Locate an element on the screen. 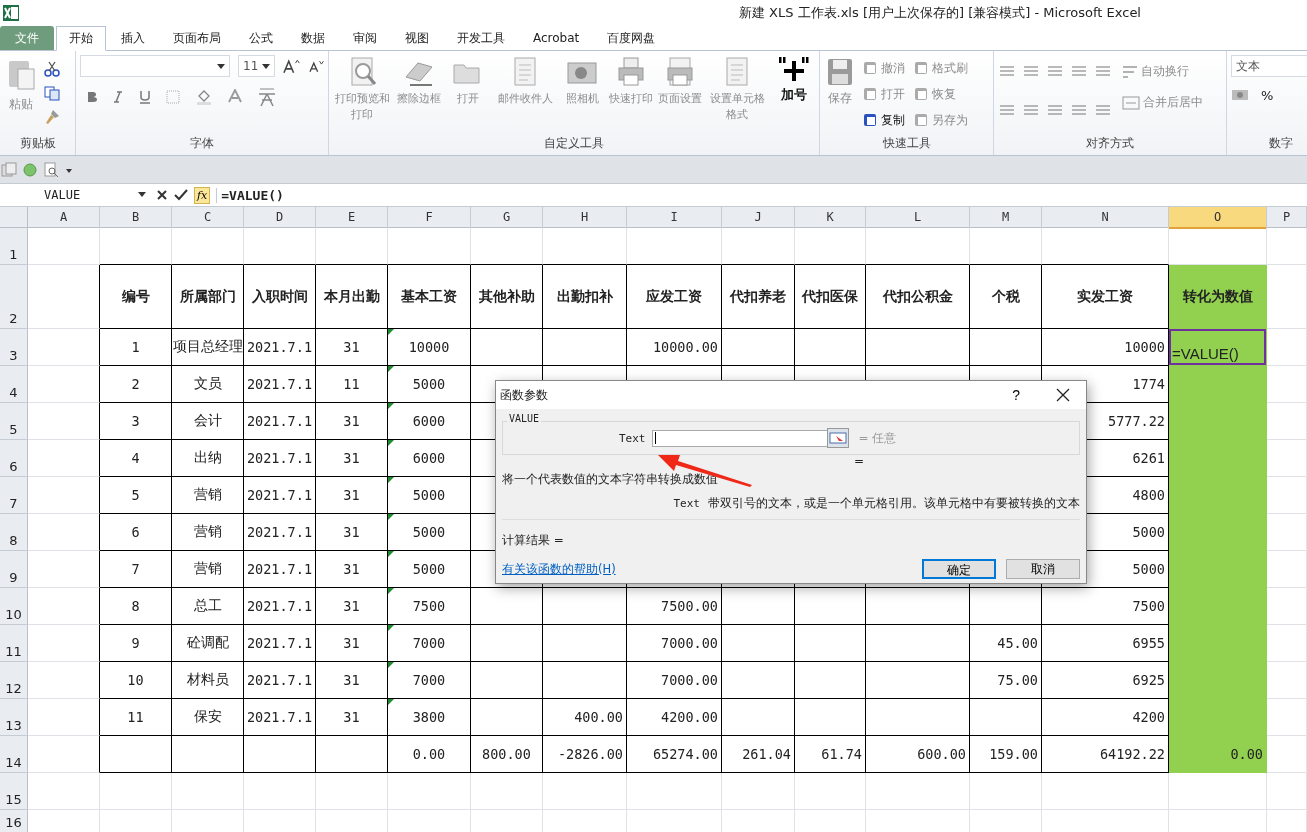 Image resolution: width=1307 pixels, height=832 pixels. cut-icon is located at coordinates (52, 69).